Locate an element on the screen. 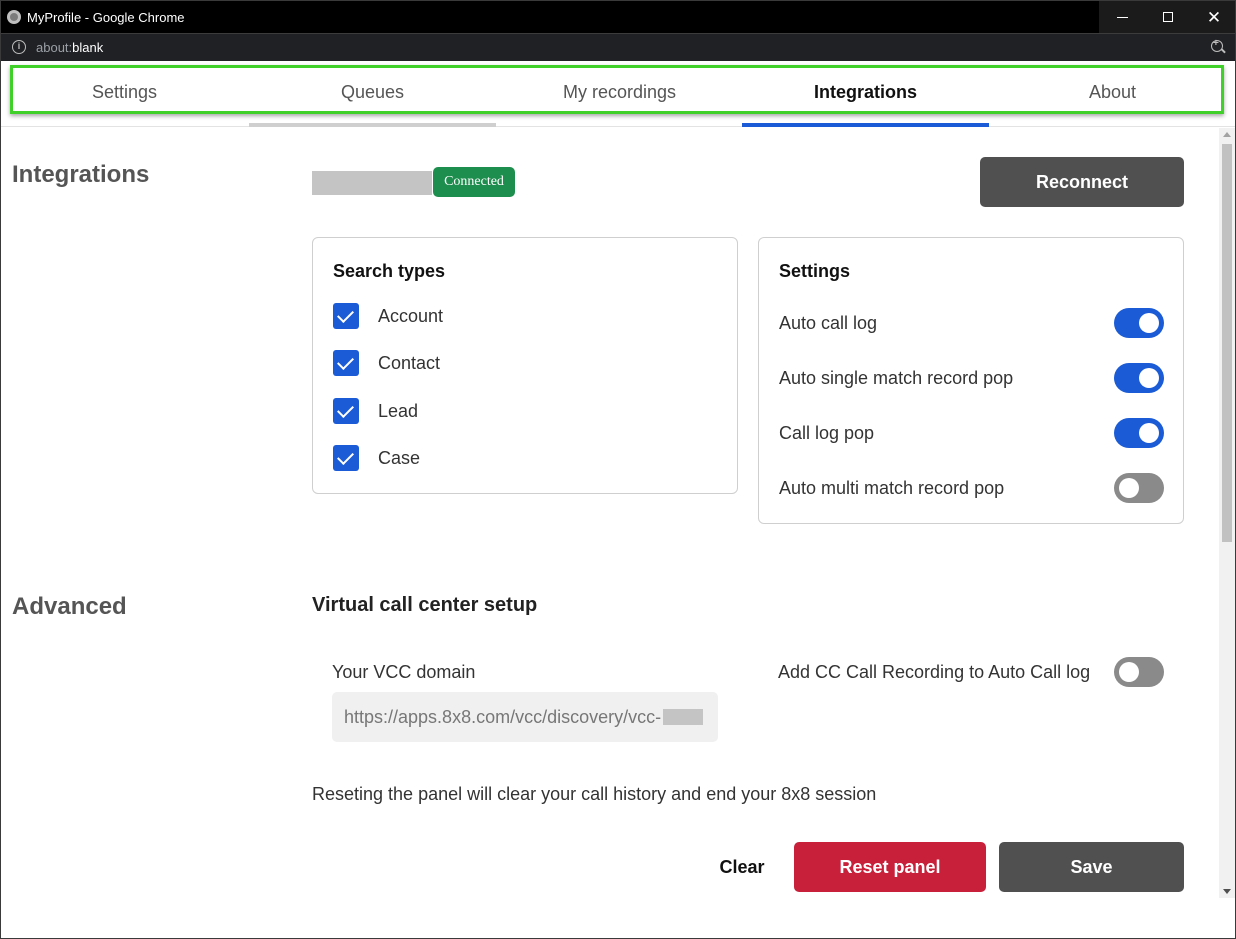 The image size is (1236, 939). vertical-scrollbar is located at coordinates (1227, 513).